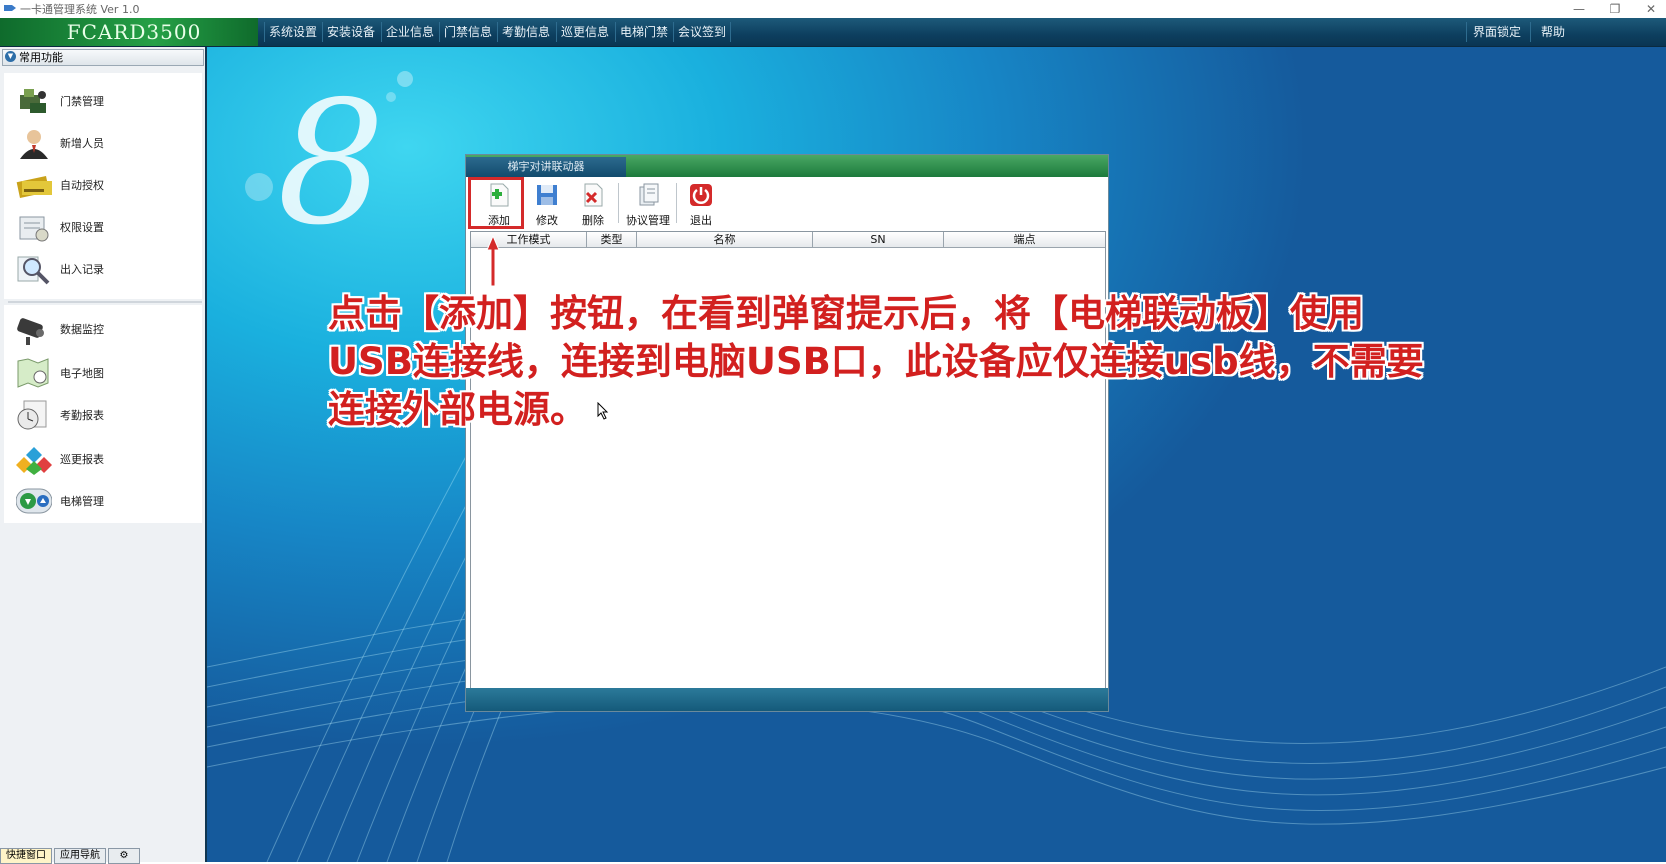 The height and width of the screenshot is (864, 1666). What do you see at coordinates (10, 56) in the screenshot?
I see `collapse-icon: ▼` at bounding box center [10, 56].